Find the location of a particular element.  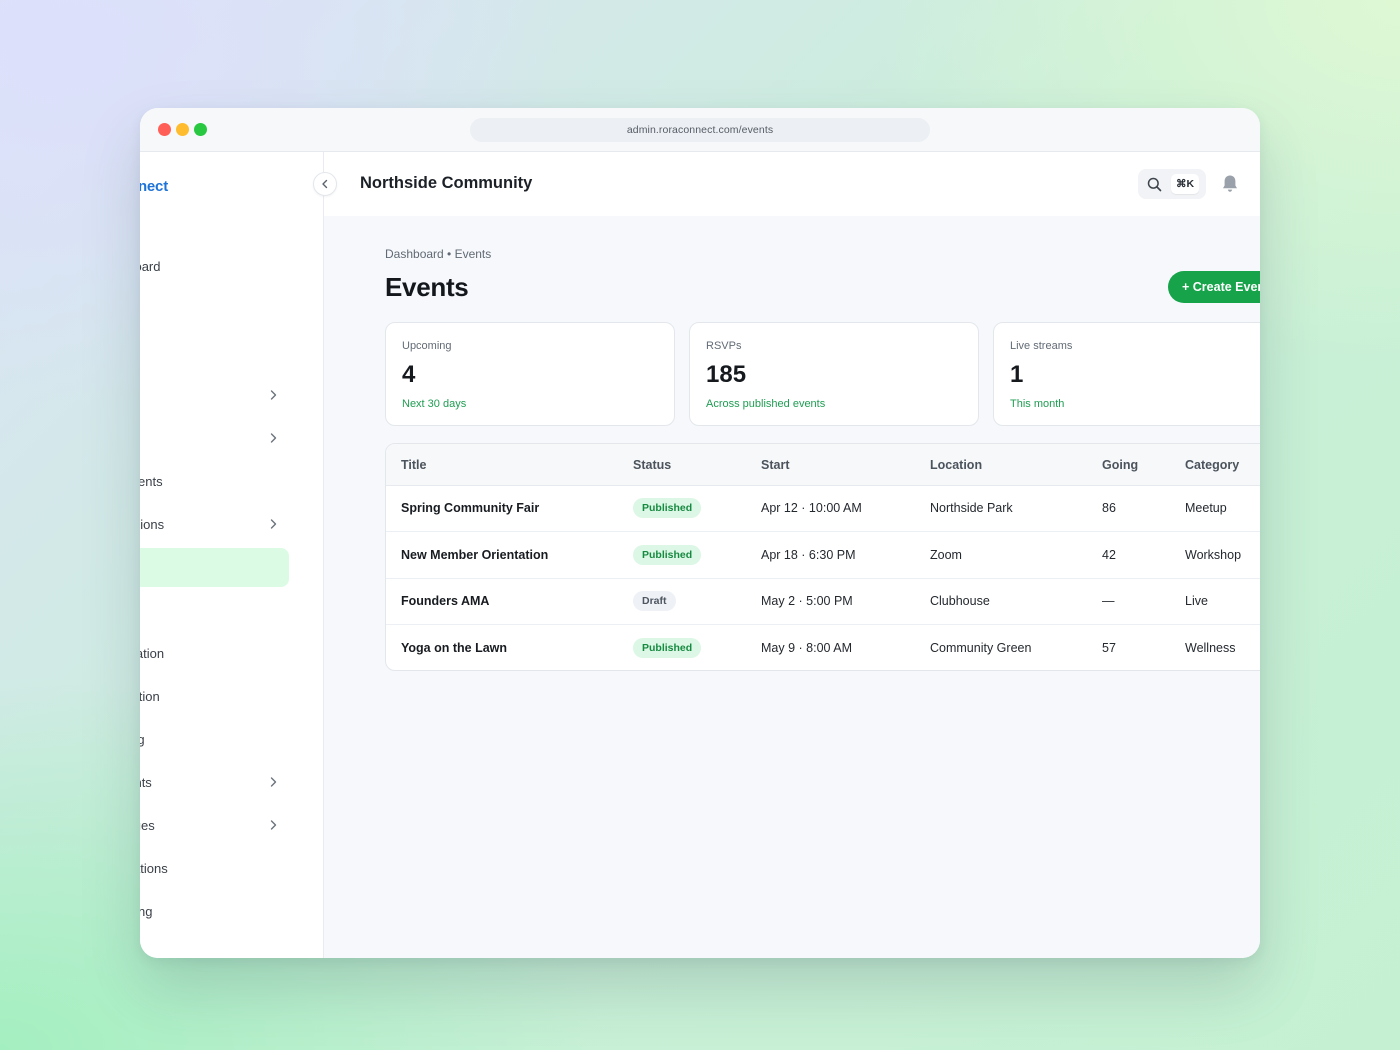

sidebar-nav-item: fications is located at coordinates (214, 868).